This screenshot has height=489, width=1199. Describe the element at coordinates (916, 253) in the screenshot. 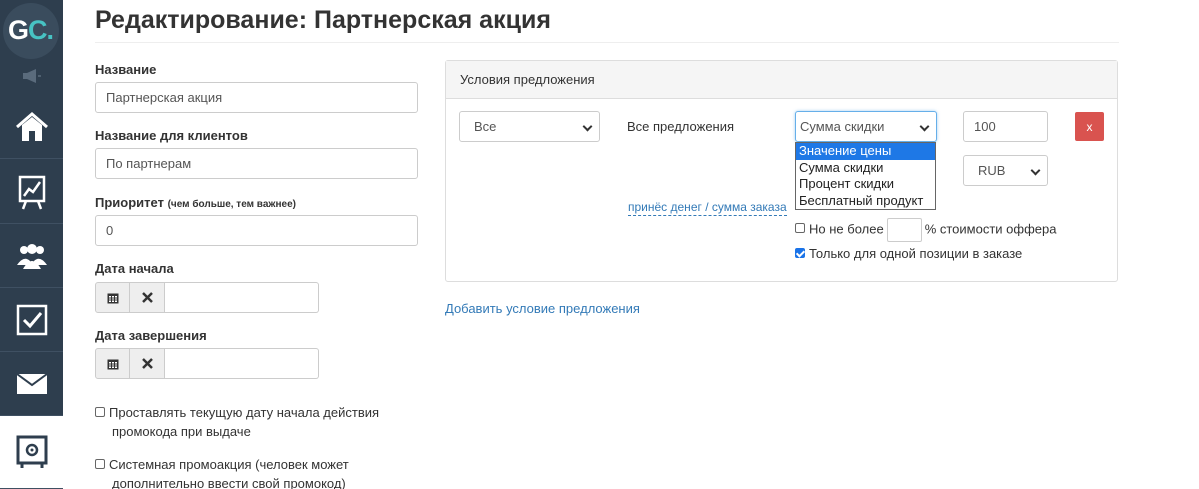

I see `single-position-text: Только для одной позиции в заказе` at that location.